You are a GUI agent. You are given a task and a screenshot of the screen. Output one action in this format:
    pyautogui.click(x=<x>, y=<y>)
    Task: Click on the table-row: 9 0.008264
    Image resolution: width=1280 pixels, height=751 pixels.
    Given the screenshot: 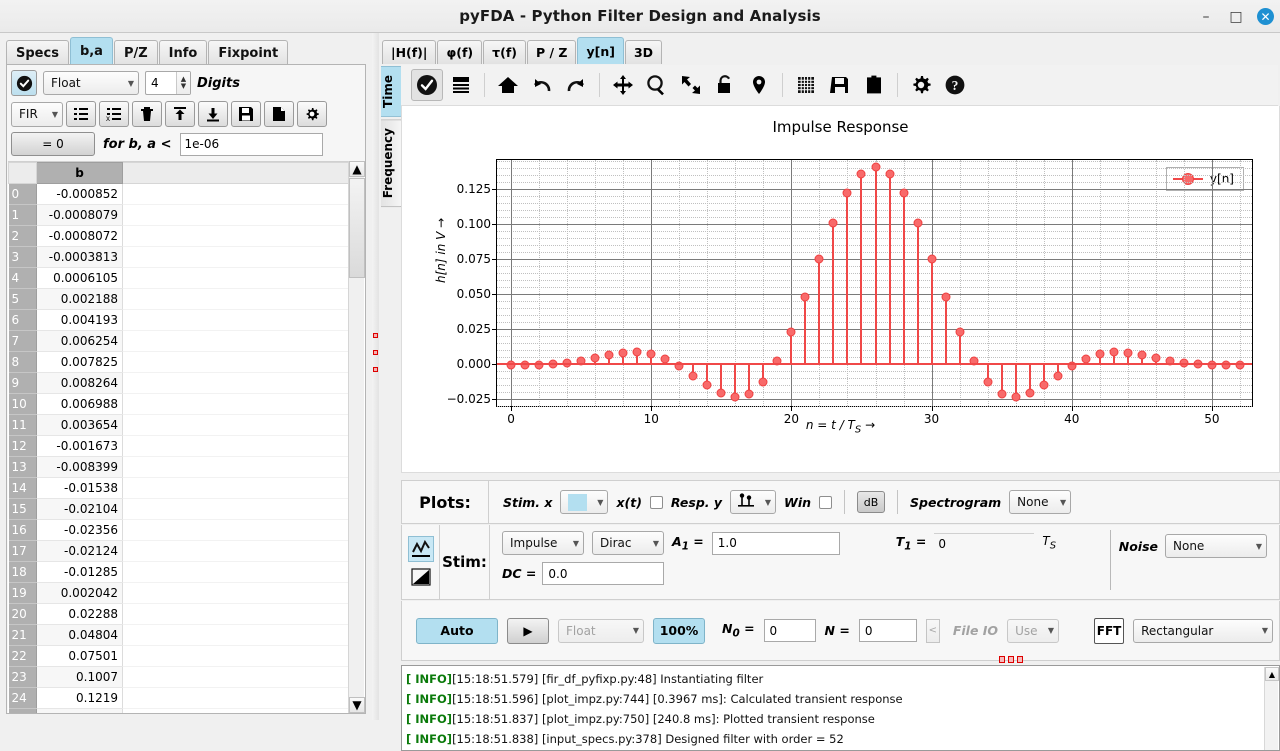 What is the action you would take?
    pyautogui.click(x=179, y=383)
    